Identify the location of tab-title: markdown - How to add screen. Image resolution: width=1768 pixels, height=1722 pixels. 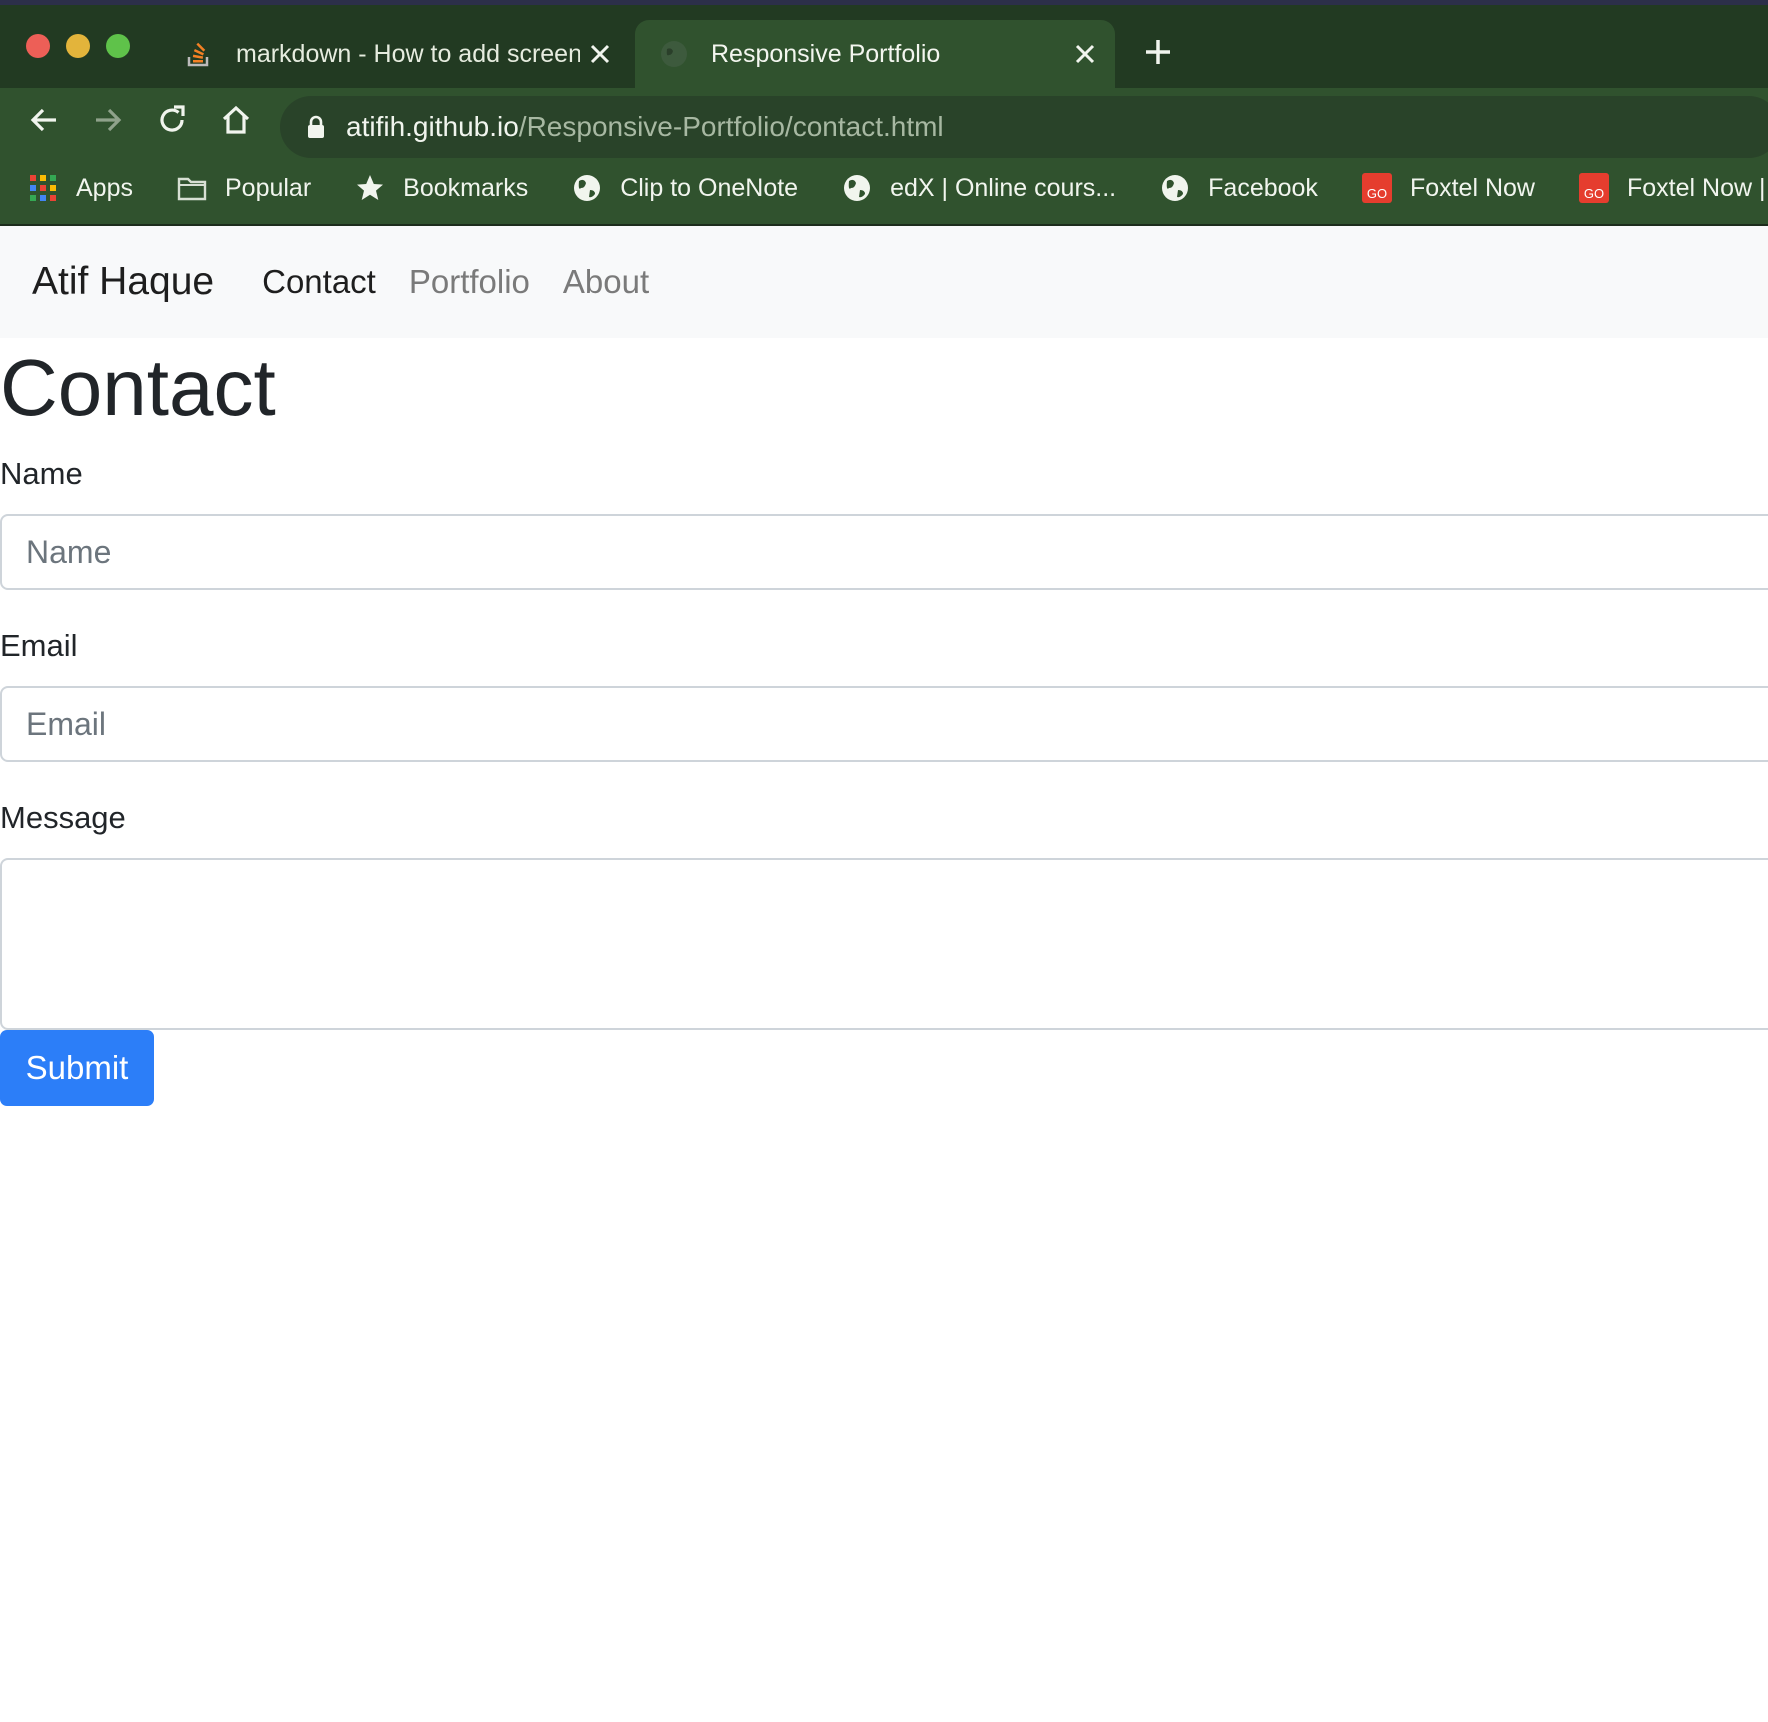
(408, 53).